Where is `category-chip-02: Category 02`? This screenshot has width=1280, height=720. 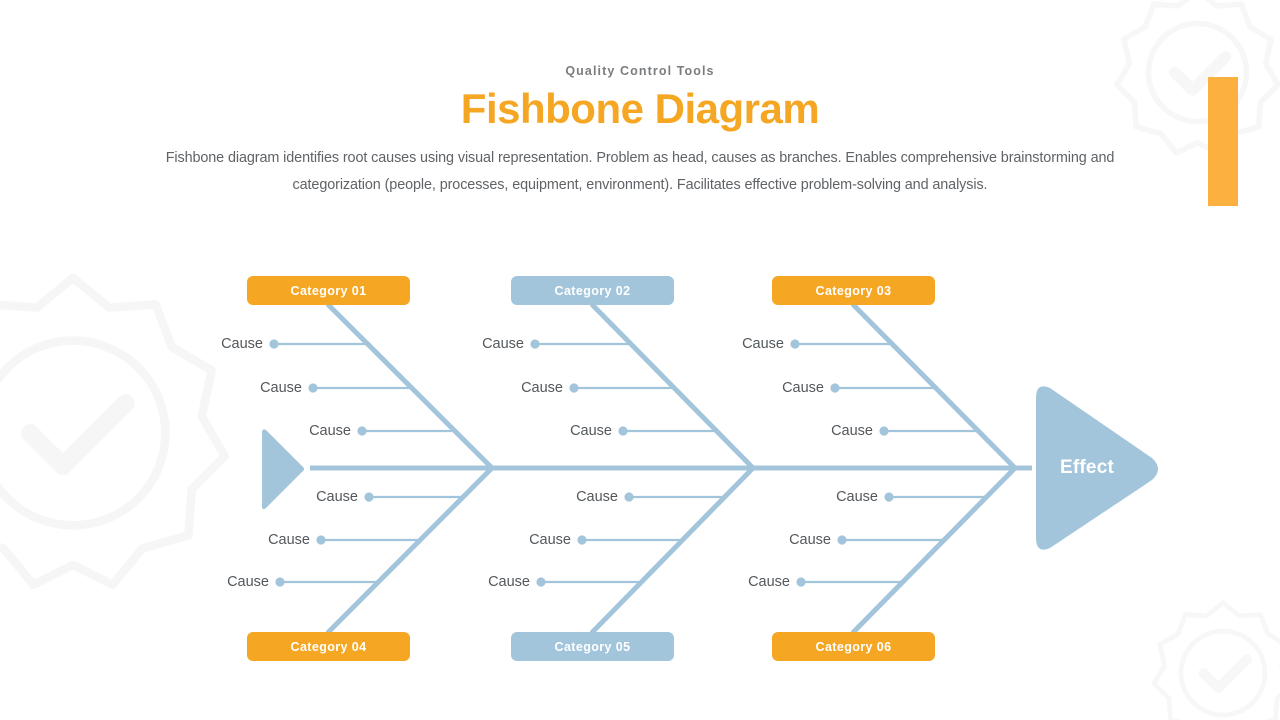
category-chip-02: Category 02 is located at coordinates (592, 290).